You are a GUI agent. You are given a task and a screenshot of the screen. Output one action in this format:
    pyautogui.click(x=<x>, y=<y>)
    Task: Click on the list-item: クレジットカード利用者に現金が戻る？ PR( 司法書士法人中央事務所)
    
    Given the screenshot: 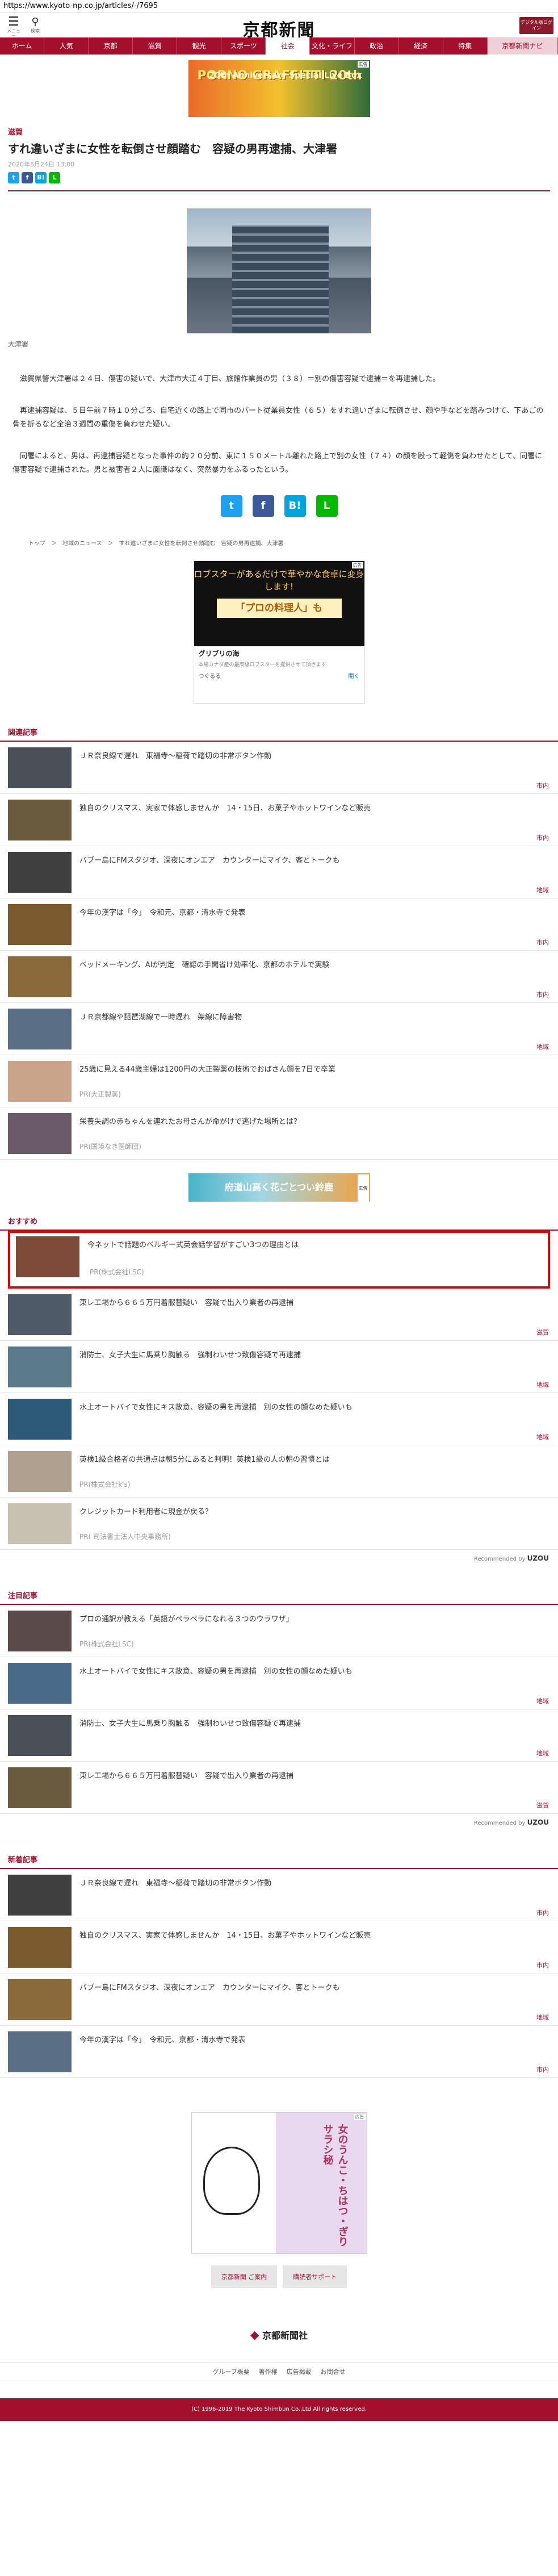 What is the action you would take?
    pyautogui.click(x=279, y=1524)
    